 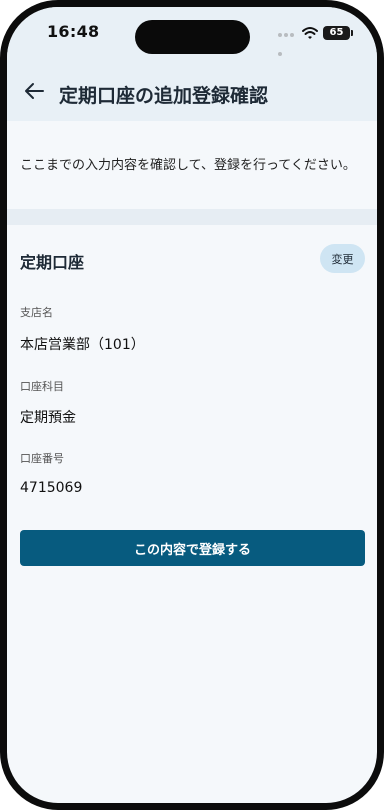 I want to click on dynamic-island, so click(x=192, y=37).